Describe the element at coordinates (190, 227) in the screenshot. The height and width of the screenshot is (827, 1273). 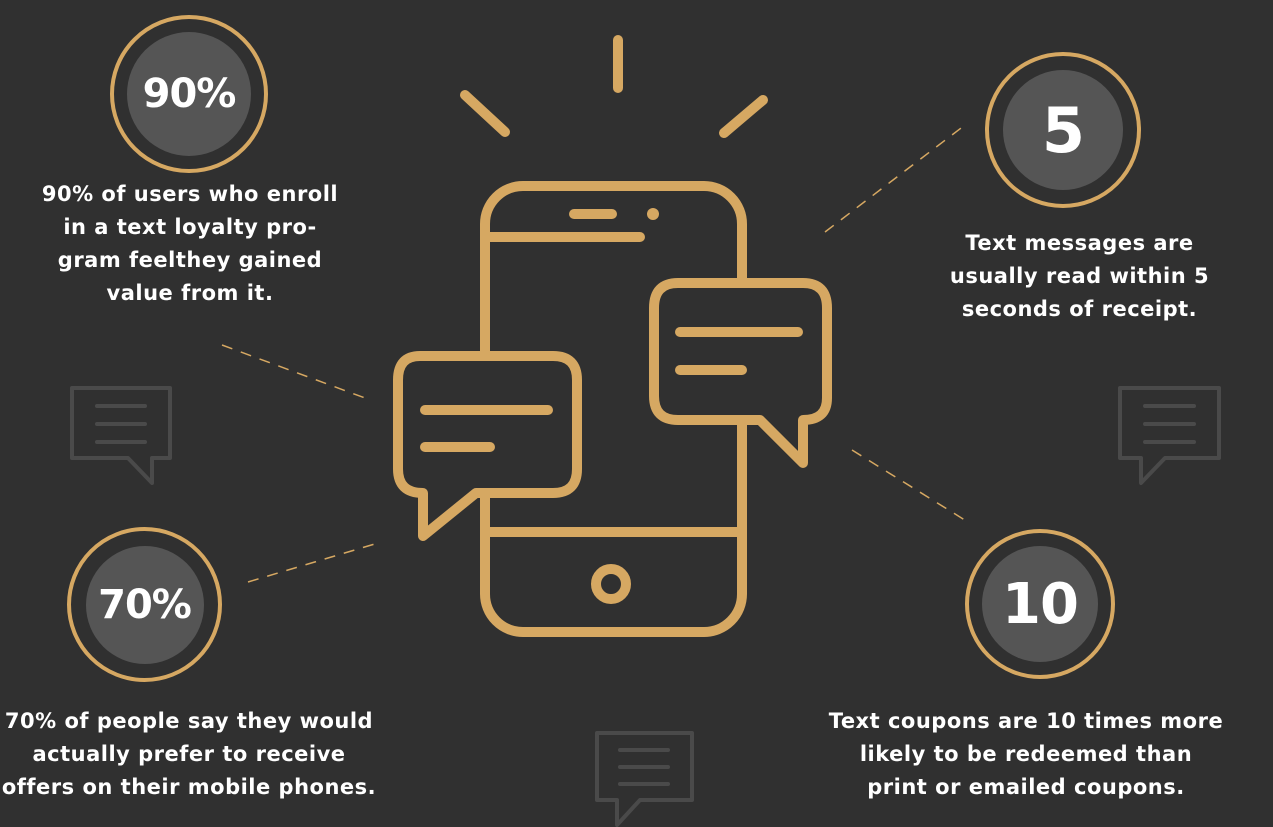
I see `caption-line: in a text loyalty pro-` at that location.